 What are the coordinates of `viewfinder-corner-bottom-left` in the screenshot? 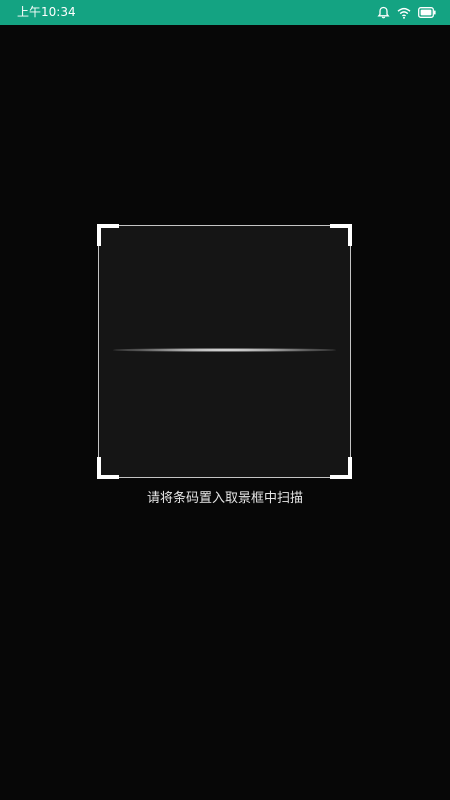 It's located at (108, 468).